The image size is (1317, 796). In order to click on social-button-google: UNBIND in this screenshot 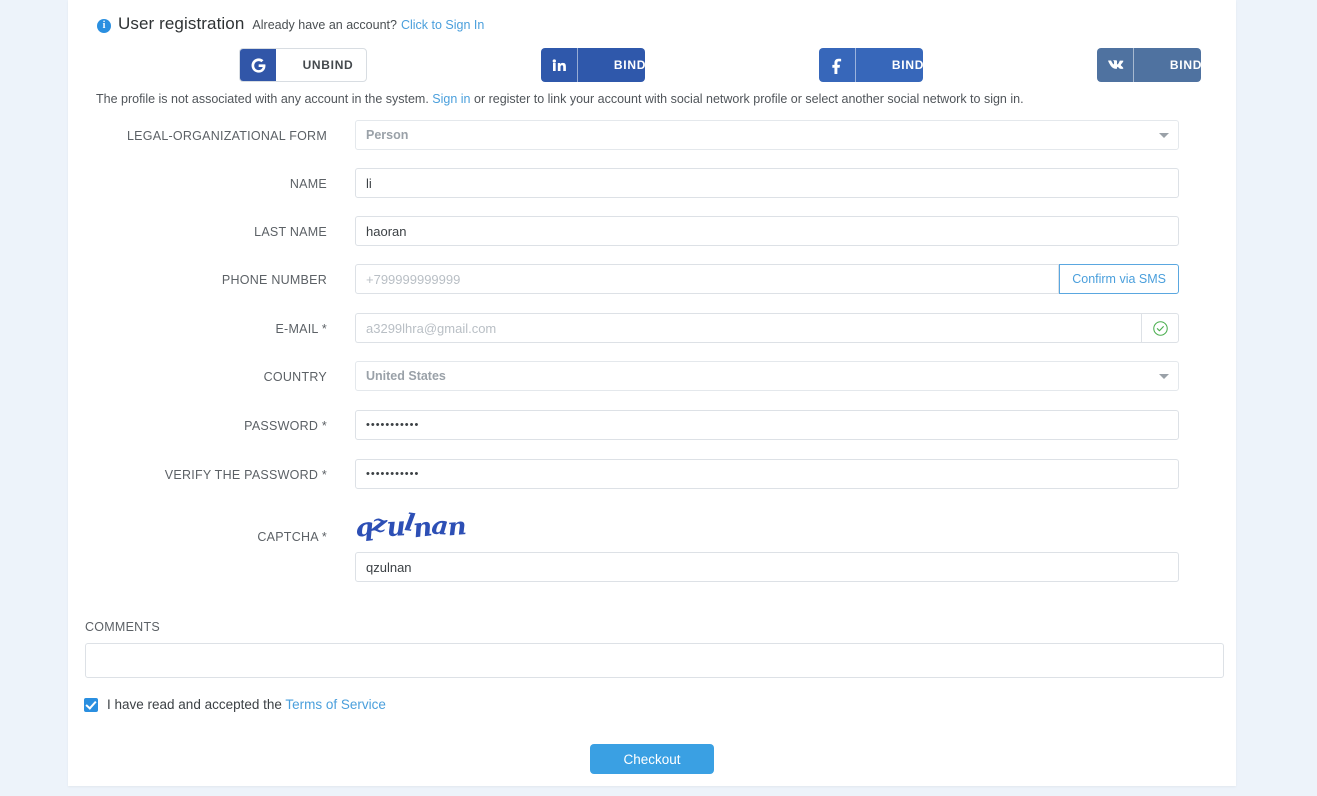, I will do `click(303, 65)`.